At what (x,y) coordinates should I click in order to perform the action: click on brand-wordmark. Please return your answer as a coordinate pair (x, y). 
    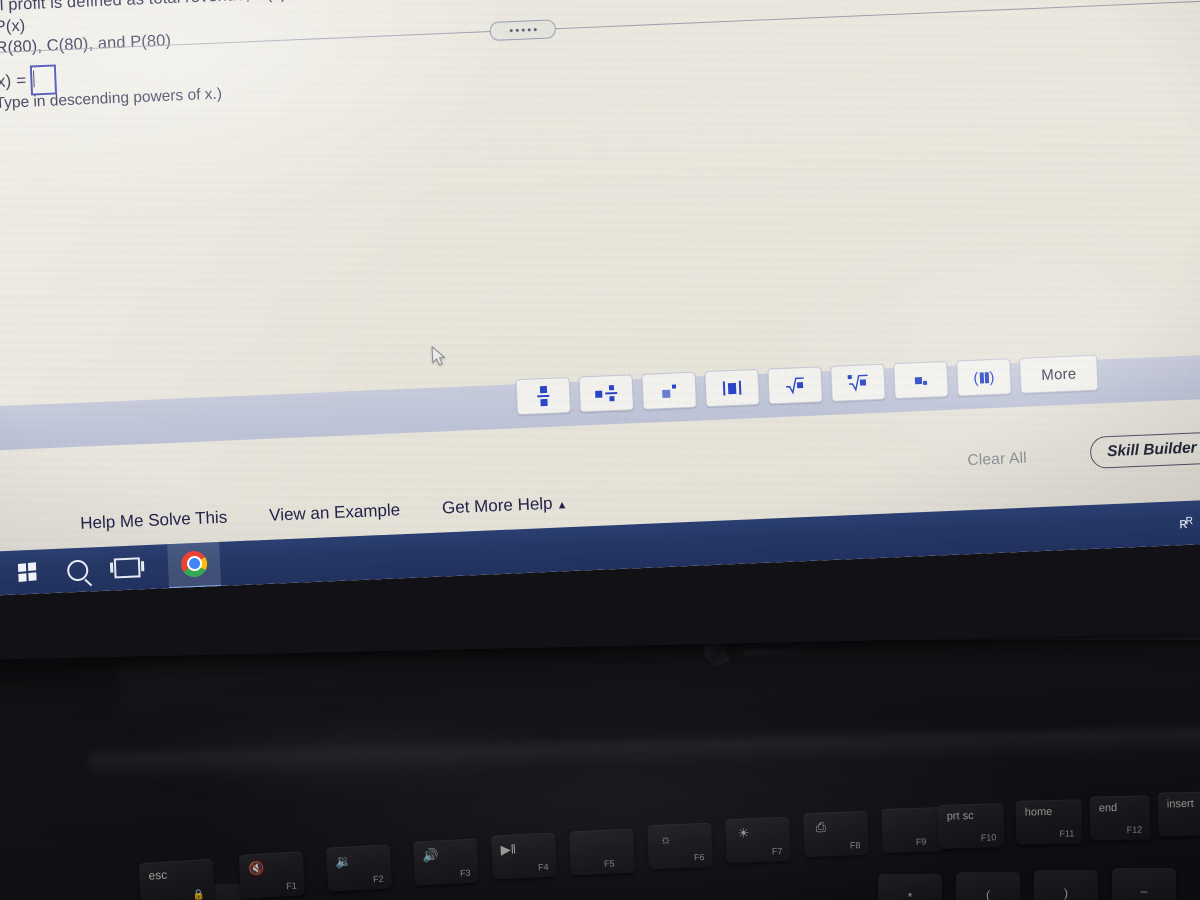
    Looking at the image, I should click on (773, 652).